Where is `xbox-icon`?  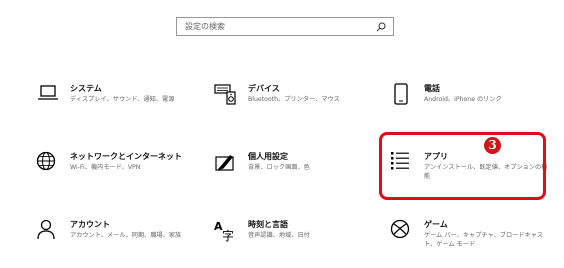 xbox-icon is located at coordinates (400, 229).